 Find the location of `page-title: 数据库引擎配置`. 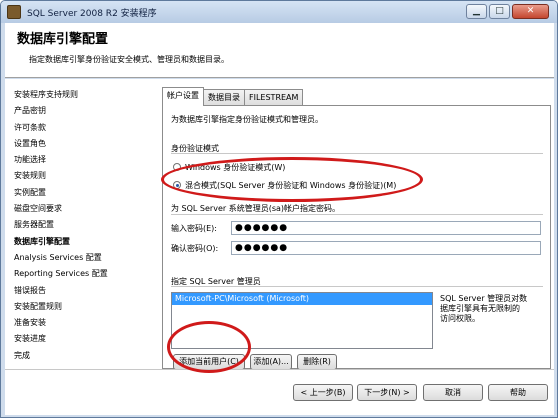

page-title: 数据库引擎配置 is located at coordinates (63, 39).